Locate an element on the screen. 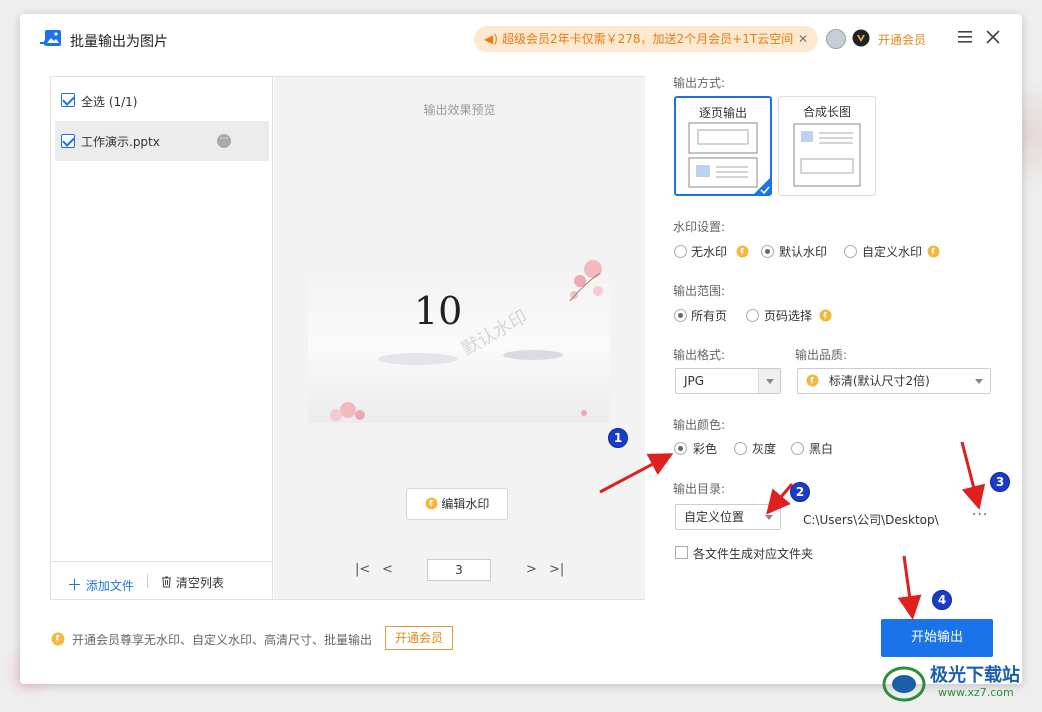 The width and height of the screenshot is (1042, 712). default-watermark-radio is located at coordinates (767, 251).